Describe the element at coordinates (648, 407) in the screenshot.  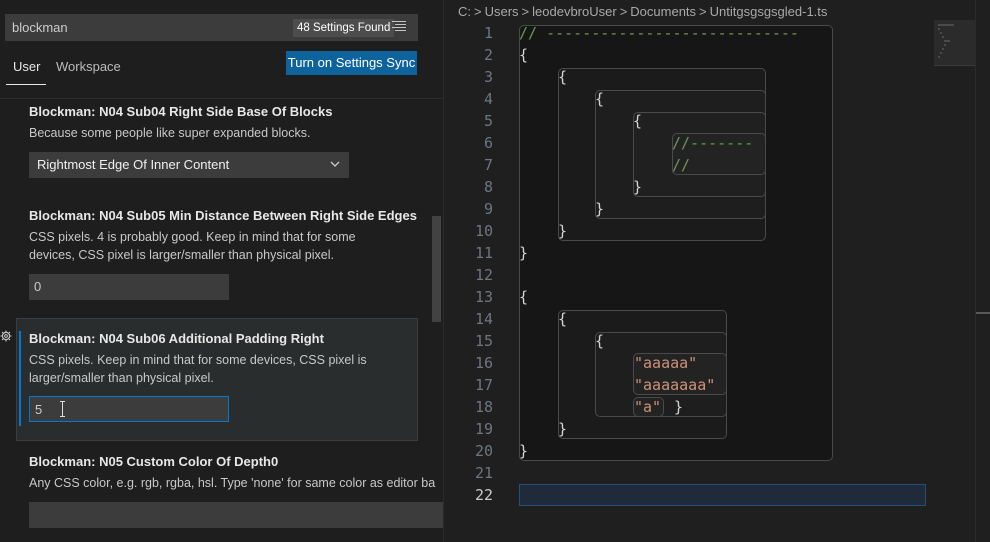
I see `code-string: "a"` at that location.